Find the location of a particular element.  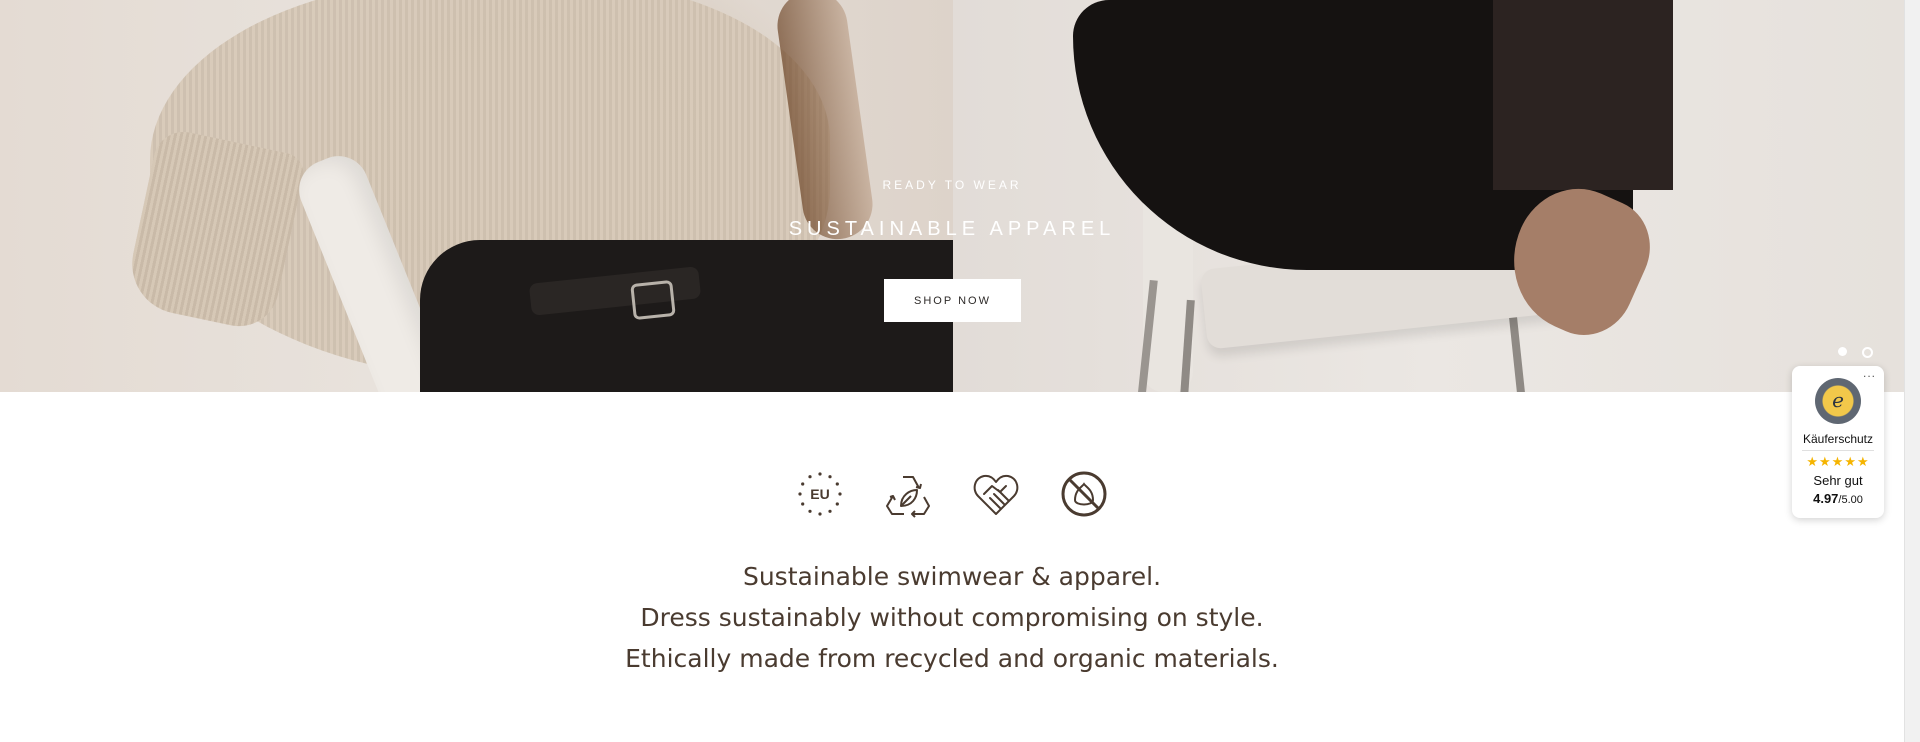

rating-stars: ★★★★★ is located at coordinates (1838, 461).